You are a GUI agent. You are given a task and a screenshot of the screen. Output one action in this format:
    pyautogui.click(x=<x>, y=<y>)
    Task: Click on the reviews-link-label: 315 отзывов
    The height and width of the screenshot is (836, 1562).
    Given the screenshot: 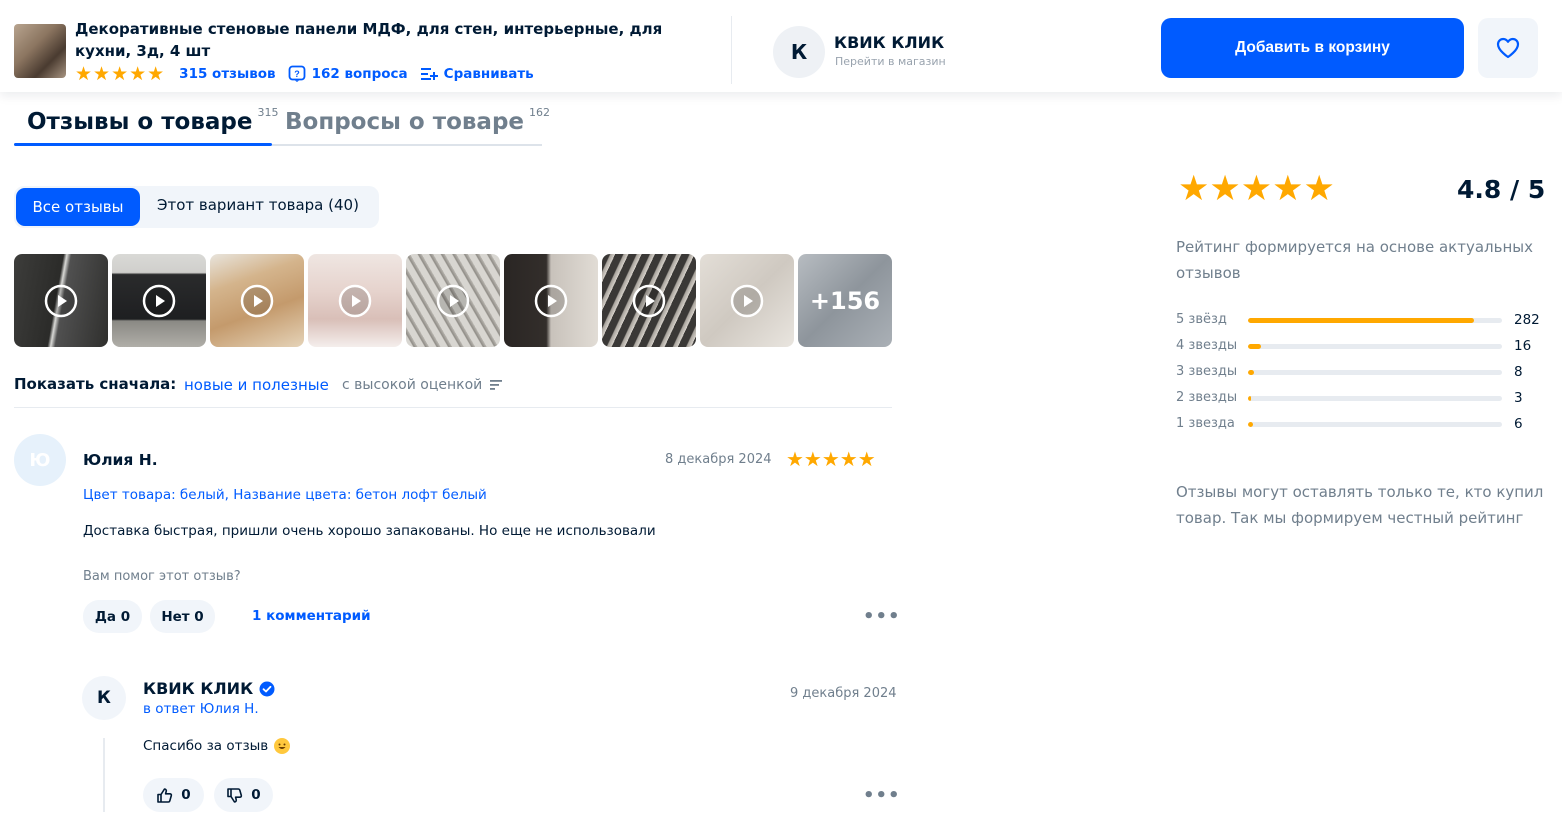 What is the action you would take?
    pyautogui.click(x=227, y=74)
    